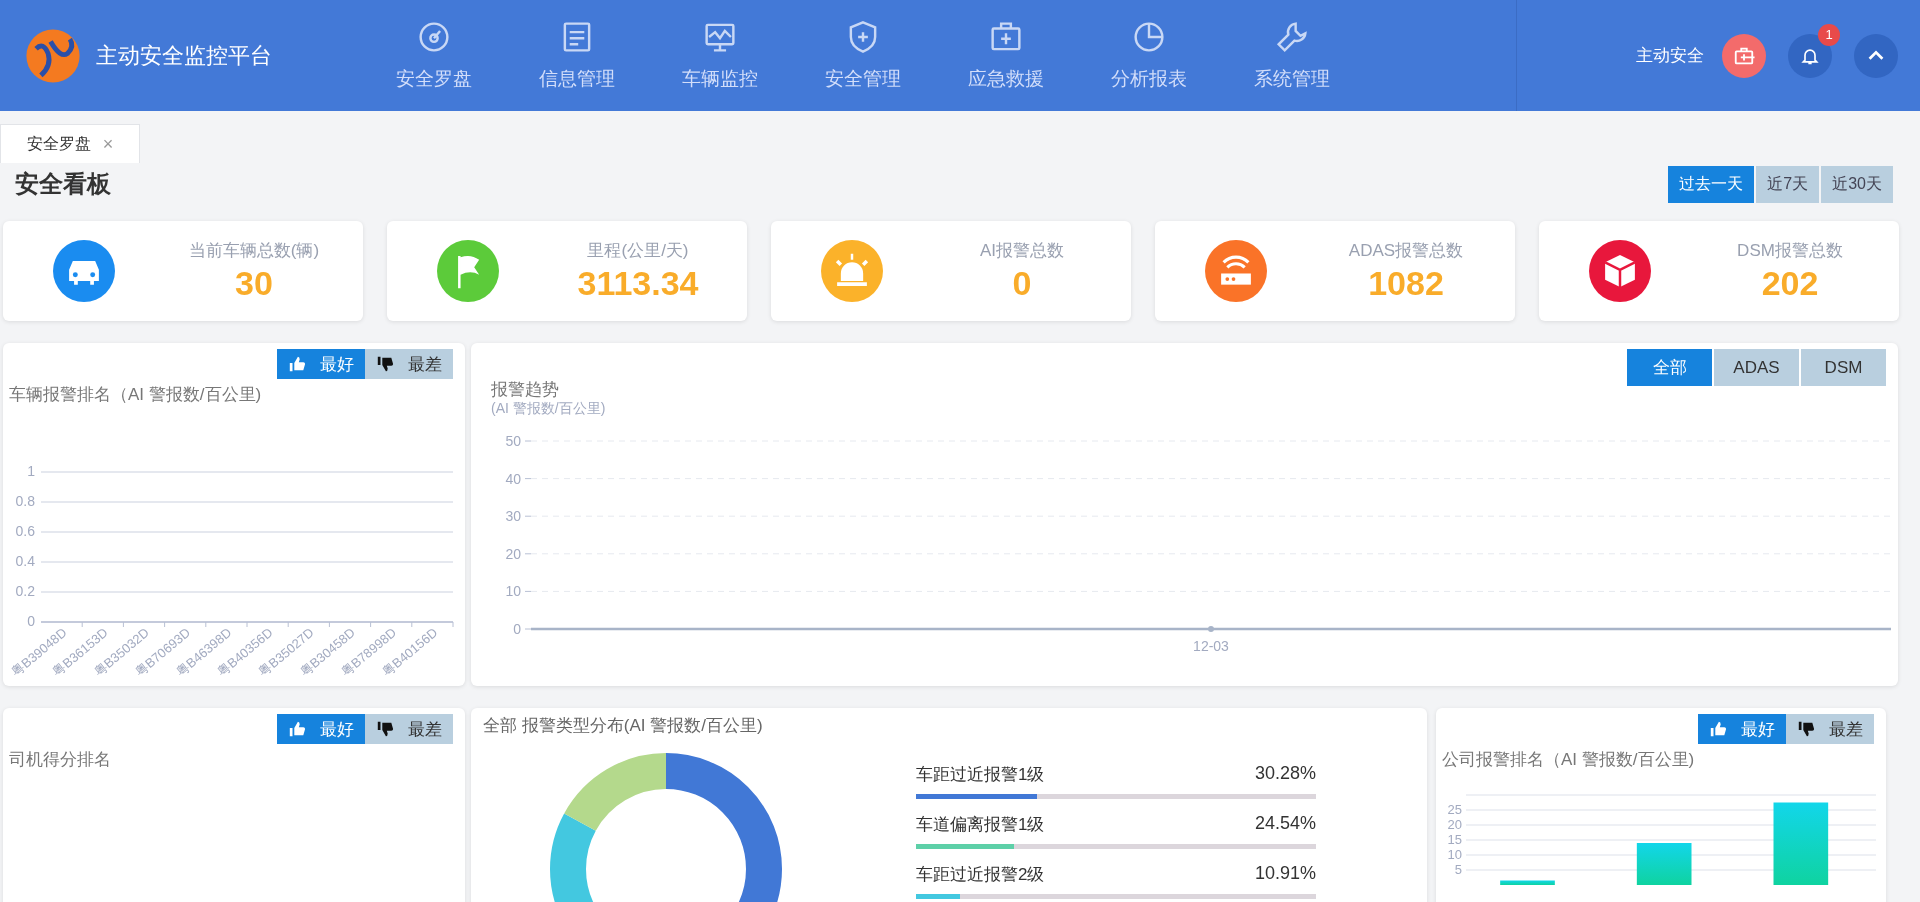 The height and width of the screenshot is (902, 1920). Describe the element at coordinates (1568, 760) in the screenshot. I see `chart-title: 公司报警排名（AI 警报数/百公里)` at that location.